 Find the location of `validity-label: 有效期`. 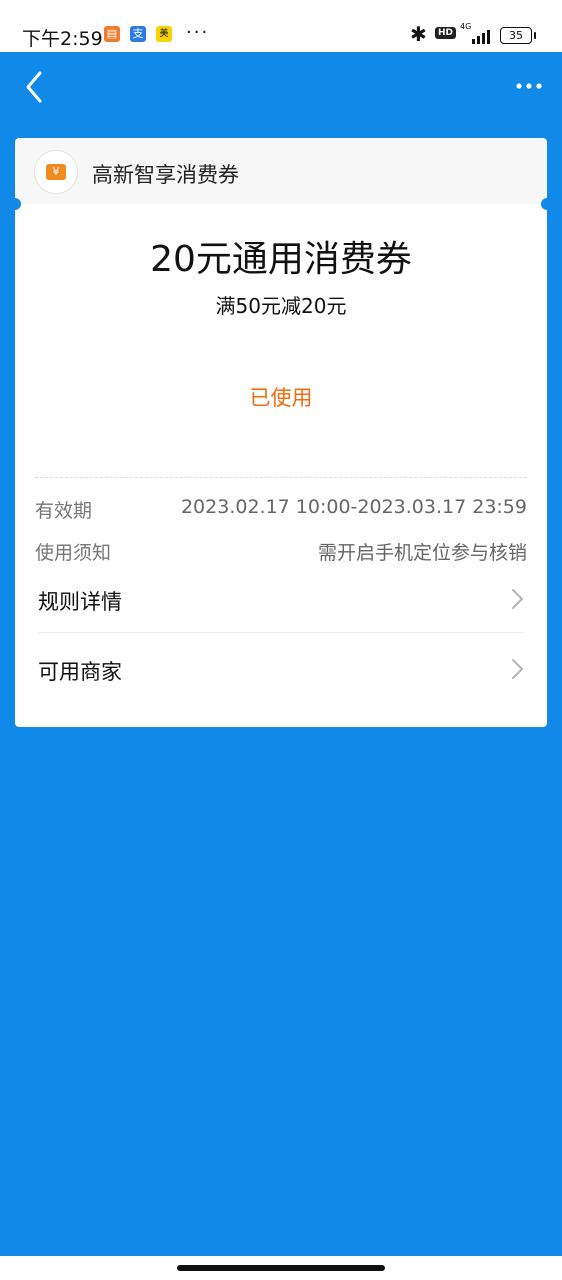

validity-label: 有效期 is located at coordinates (64, 511).